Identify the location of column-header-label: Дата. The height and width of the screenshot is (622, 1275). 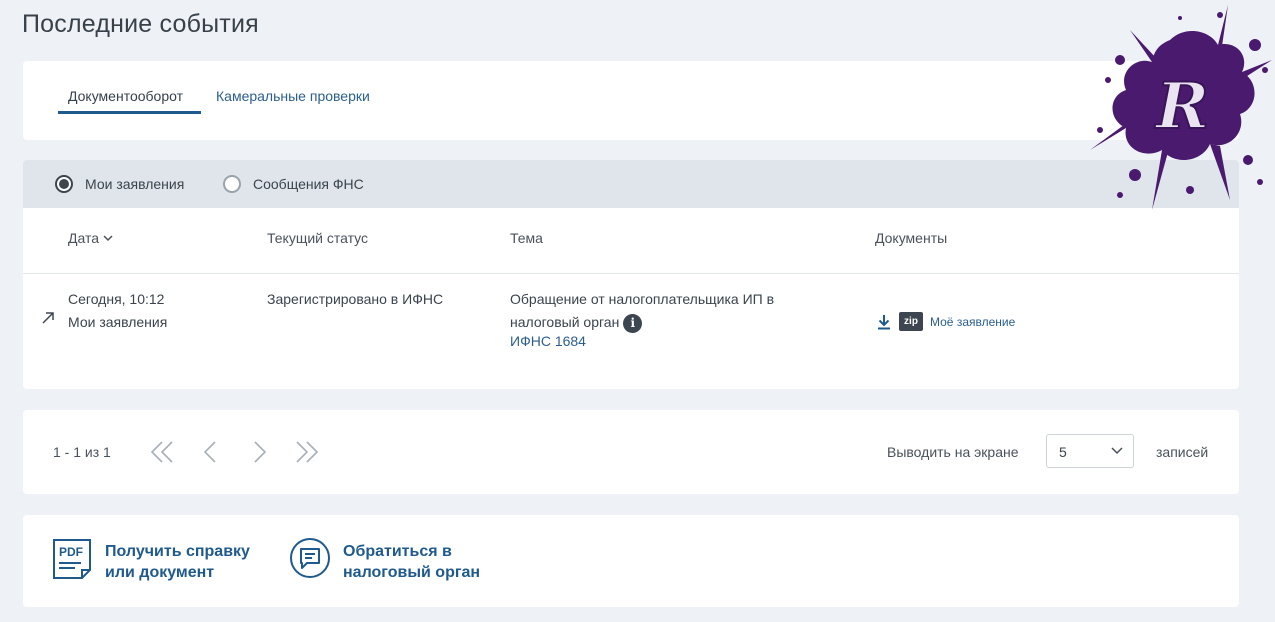
(84, 238).